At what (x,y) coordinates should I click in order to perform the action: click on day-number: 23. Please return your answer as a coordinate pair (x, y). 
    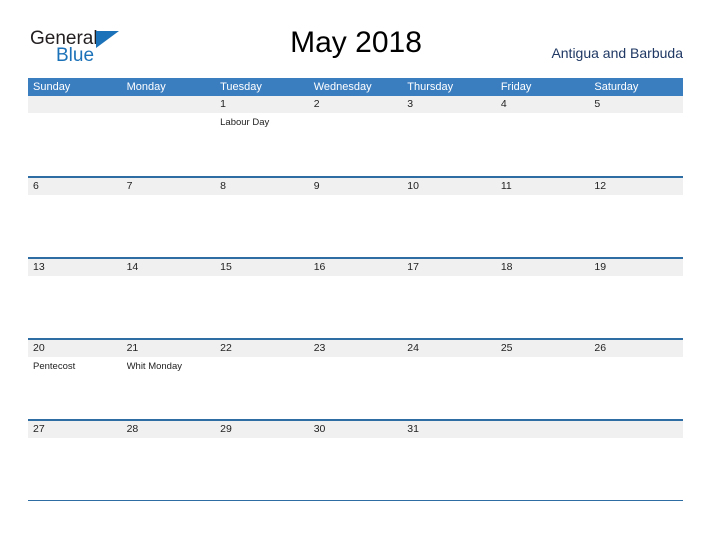
    Looking at the image, I should click on (319, 348).